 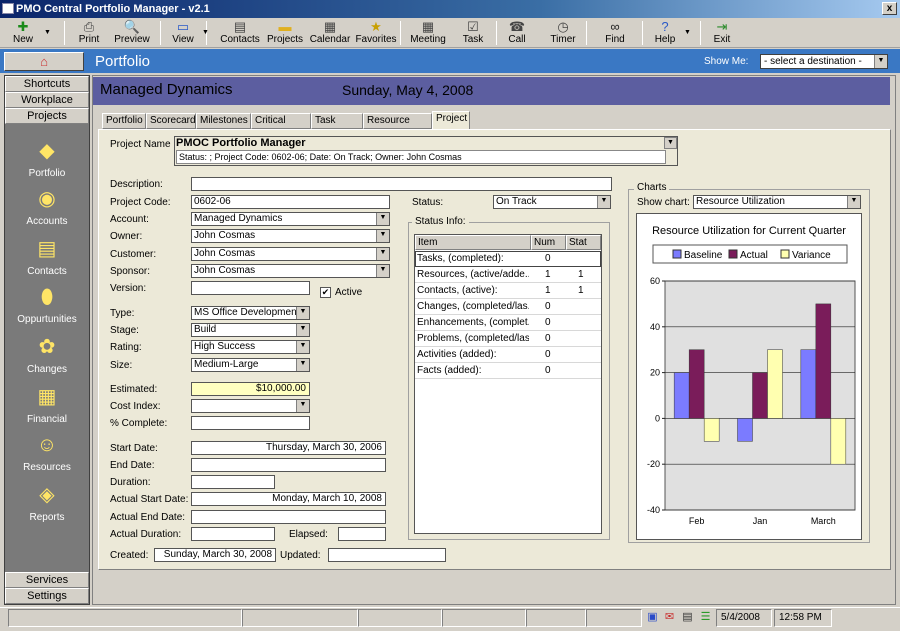 What do you see at coordinates (290, 219) in the screenshot?
I see `account-select: Managed Dynamics ▼` at bounding box center [290, 219].